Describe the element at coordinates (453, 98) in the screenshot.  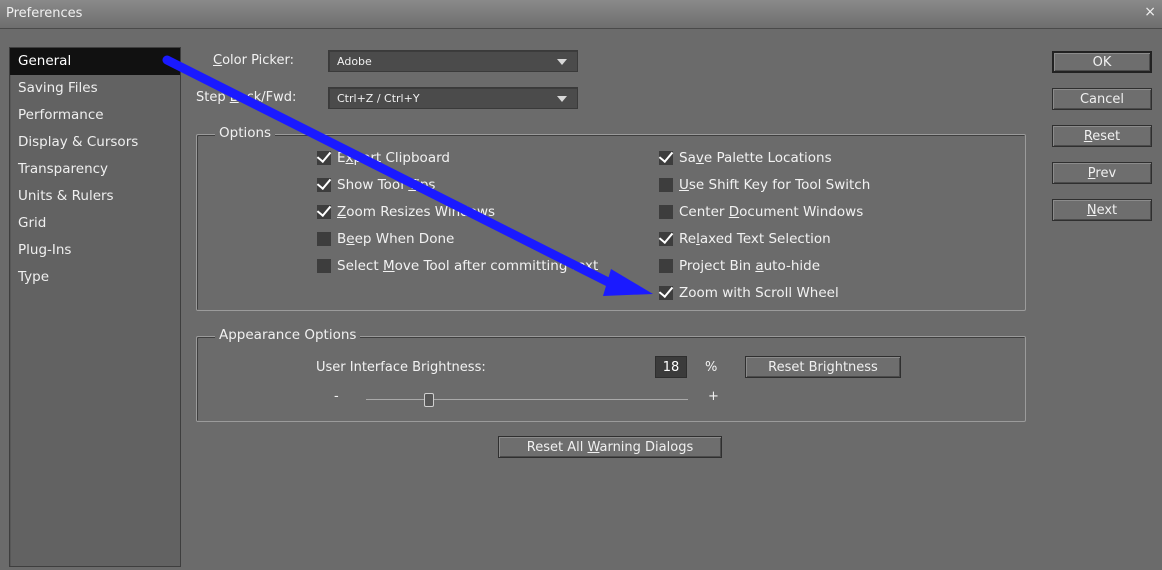
I see `step-back-fwd-select: Ctrl+Z / Ctrl+Y` at that location.